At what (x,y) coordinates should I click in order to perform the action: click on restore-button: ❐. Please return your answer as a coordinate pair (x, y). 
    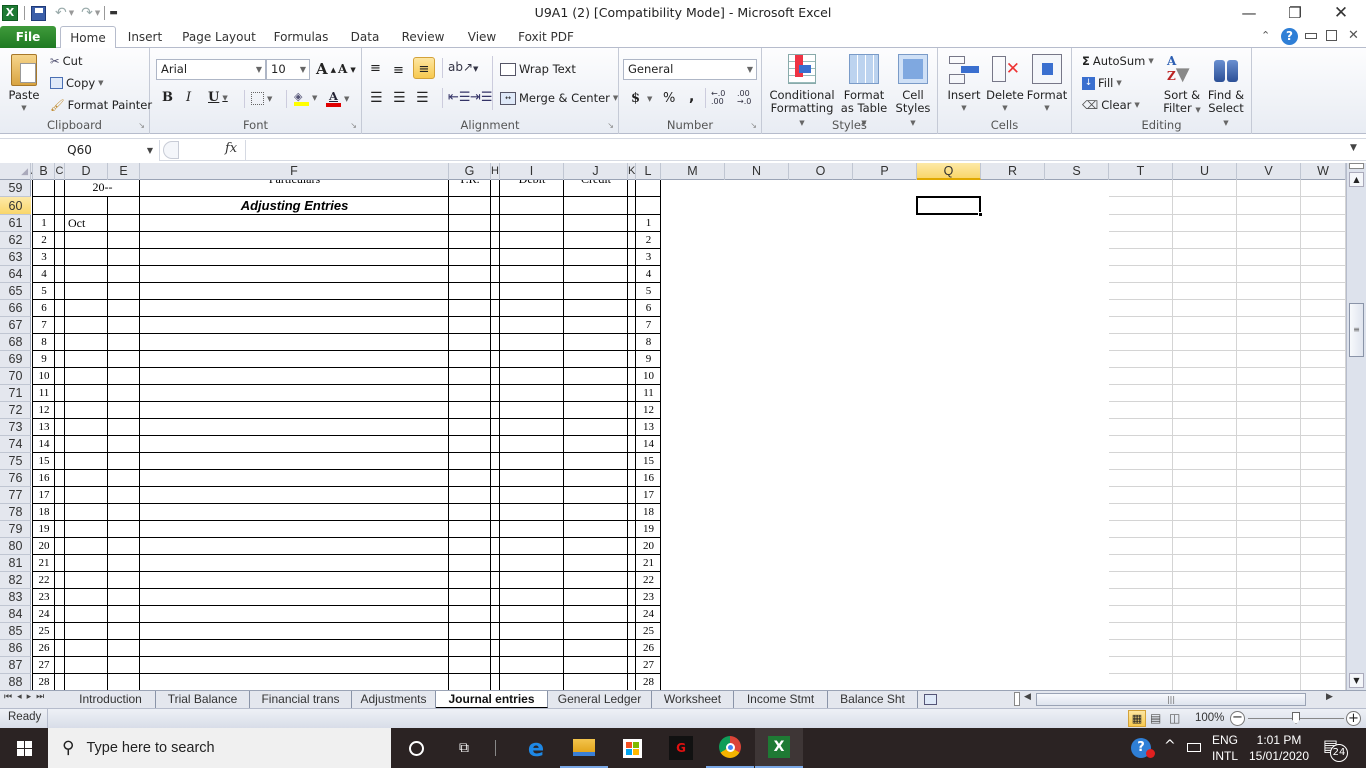
    Looking at the image, I should click on (1295, 13).